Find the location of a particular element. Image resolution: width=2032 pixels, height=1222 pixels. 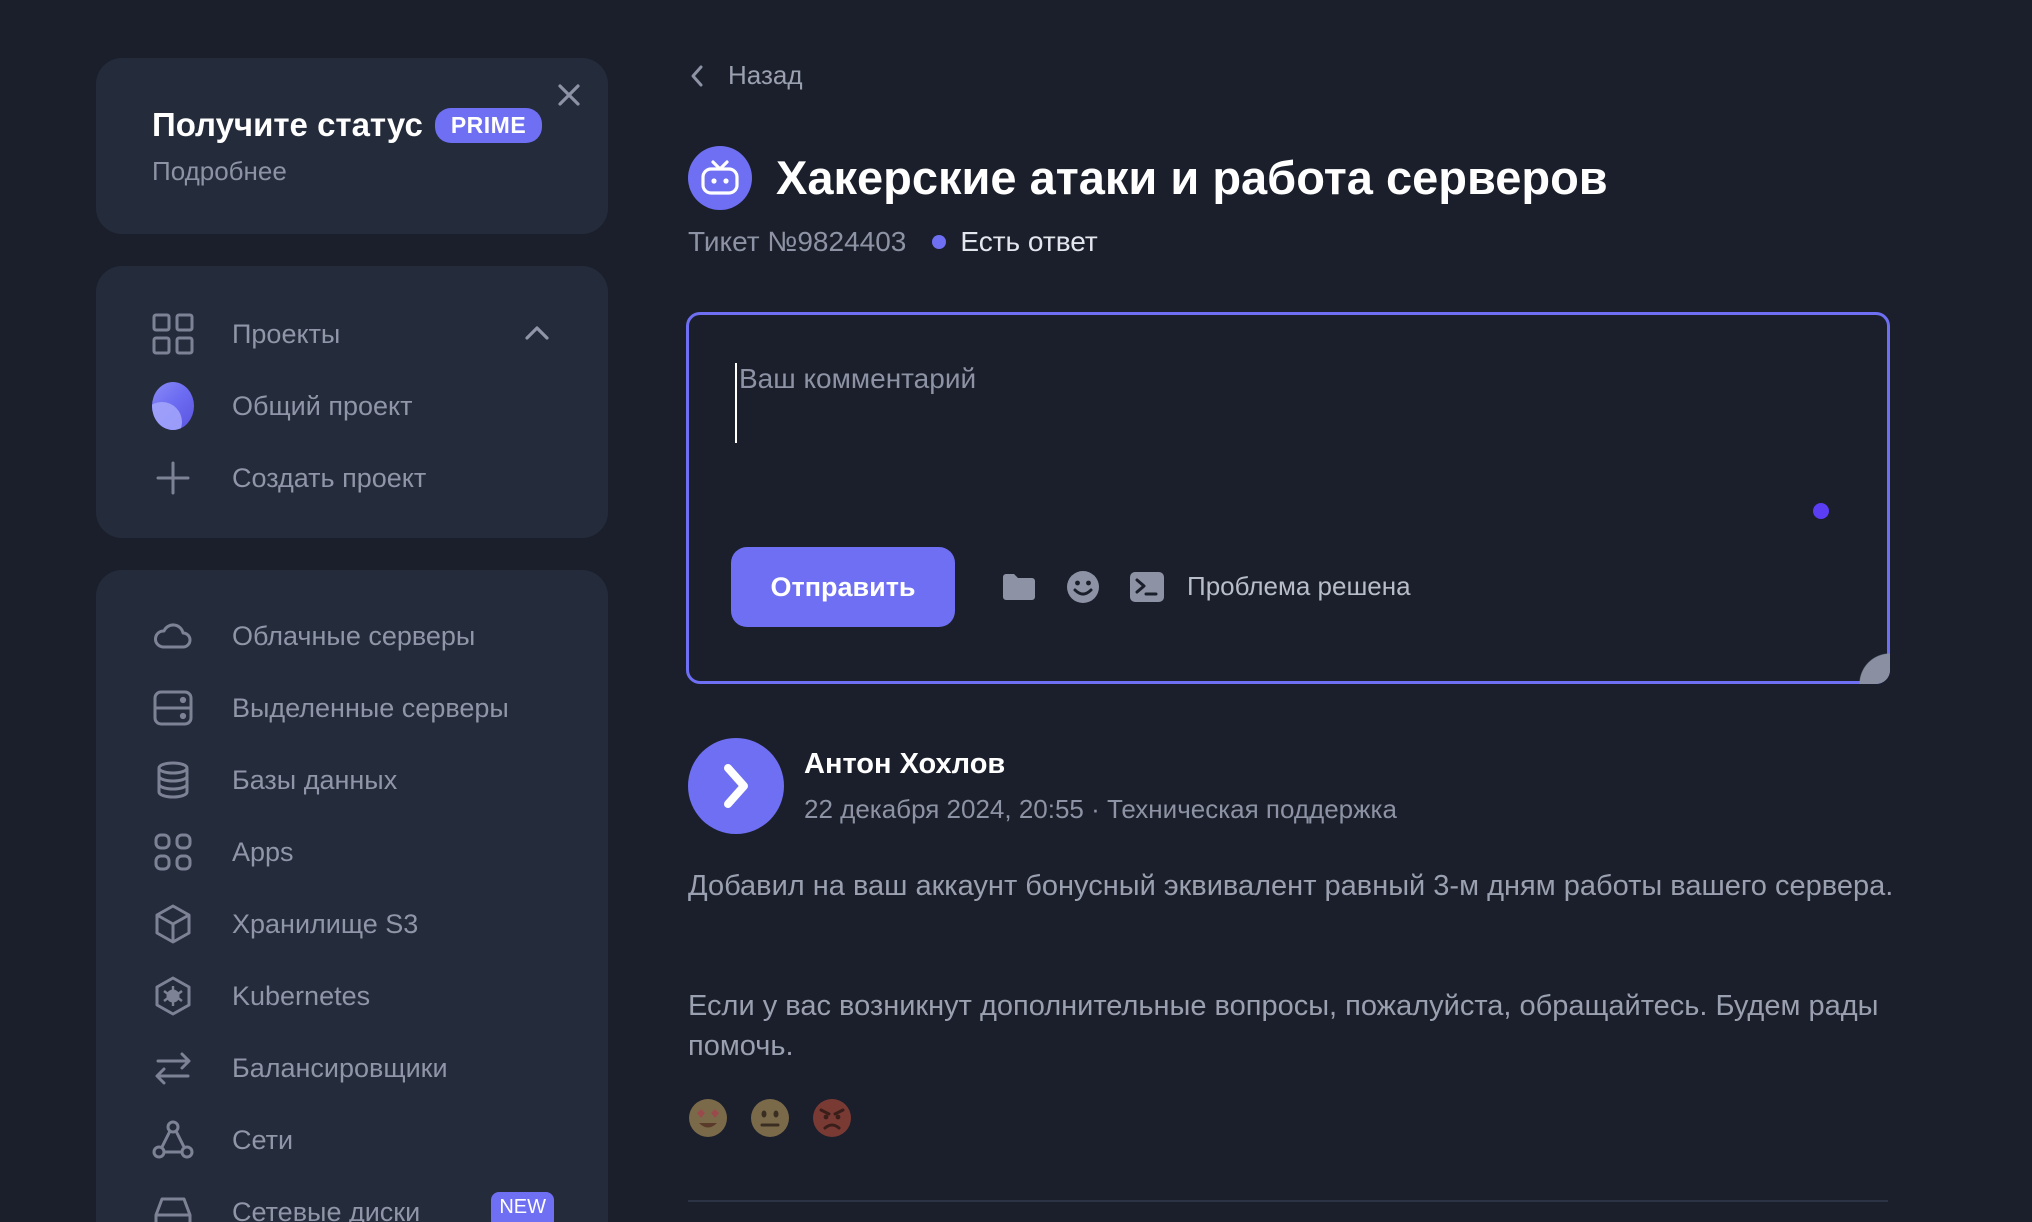

ticket-meta: Тикет №9824403 Есть ответ is located at coordinates (893, 242).